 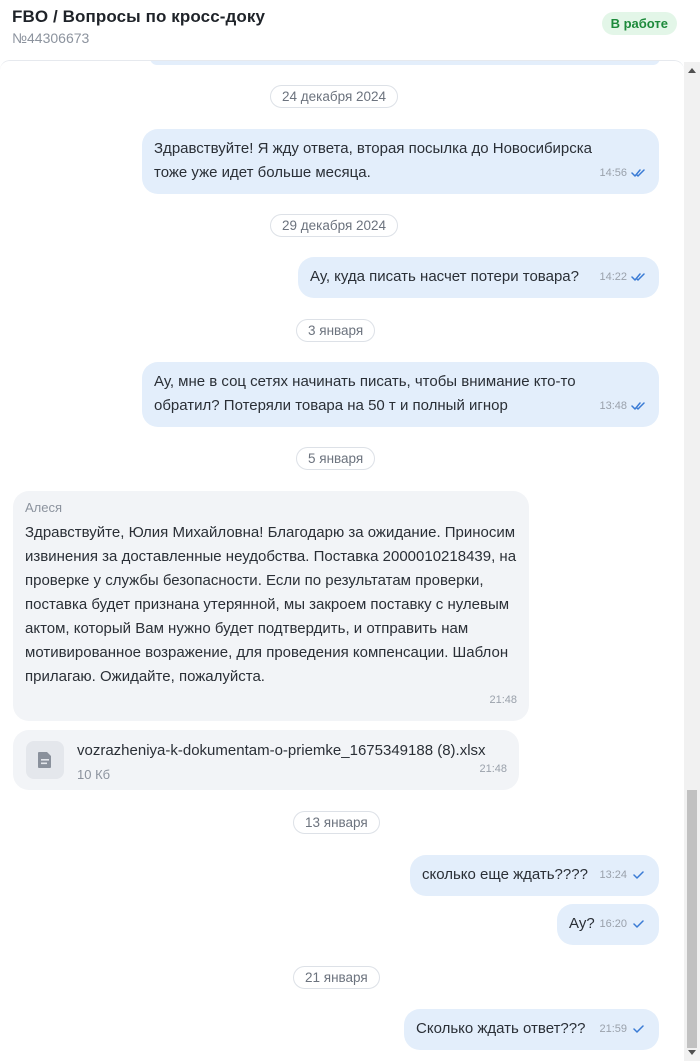 I want to click on date-separator: 29 декабря 2024, so click(x=334, y=225).